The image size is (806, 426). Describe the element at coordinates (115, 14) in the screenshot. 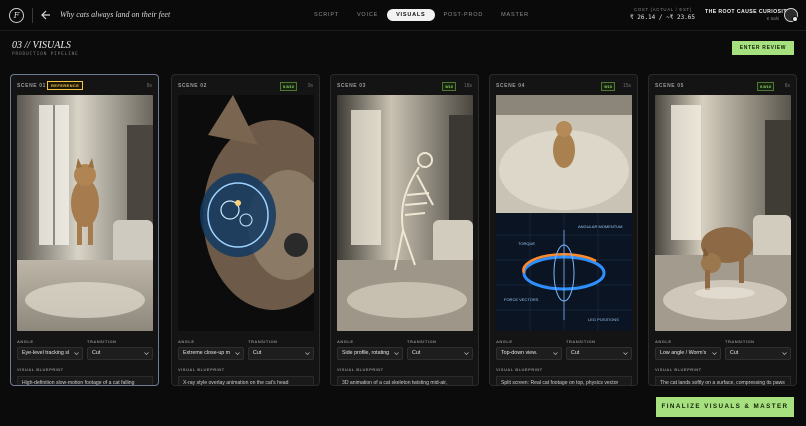

I see `project-title: Why cats always land on their feet` at that location.